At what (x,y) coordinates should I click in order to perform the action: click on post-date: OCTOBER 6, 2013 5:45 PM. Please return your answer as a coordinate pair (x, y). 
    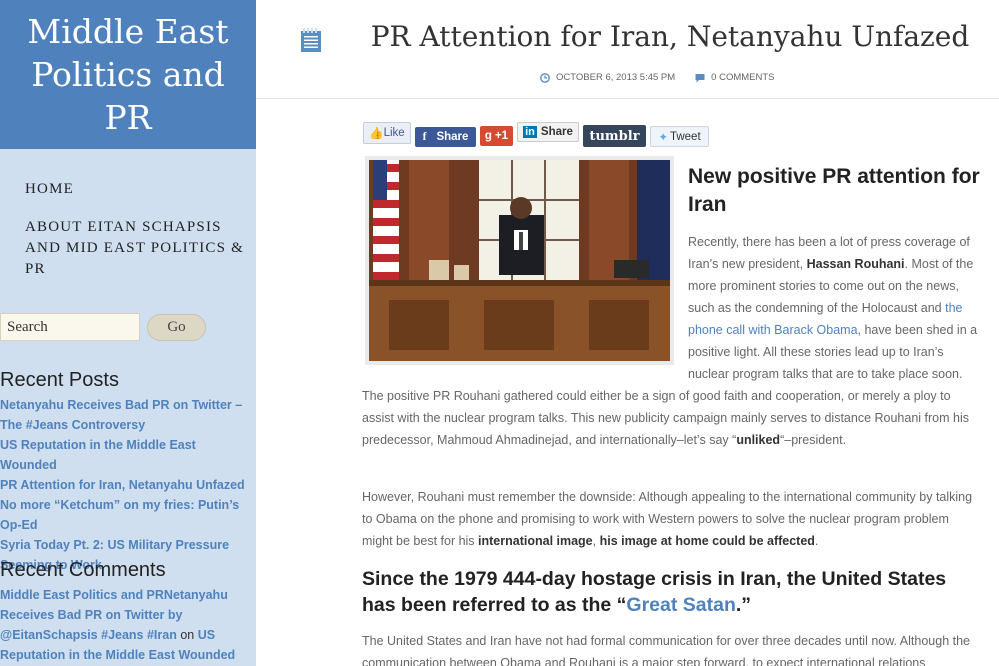
    Looking at the image, I should click on (615, 77).